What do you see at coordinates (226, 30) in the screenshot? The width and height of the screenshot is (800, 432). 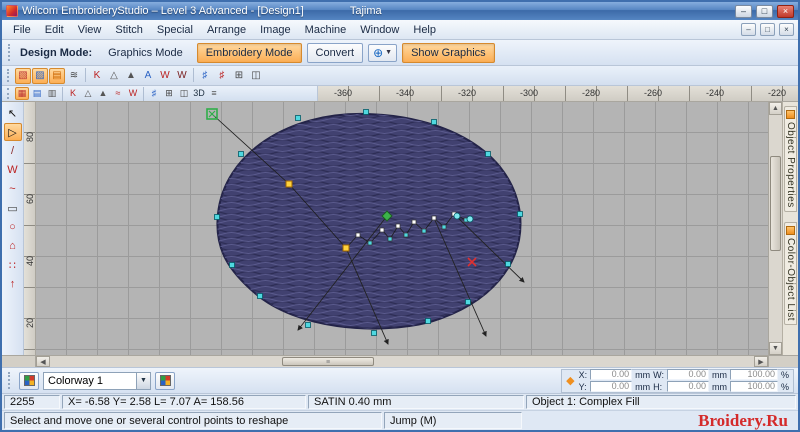 I see `menu-arrange: Arrange` at bounding box center [226, 30].